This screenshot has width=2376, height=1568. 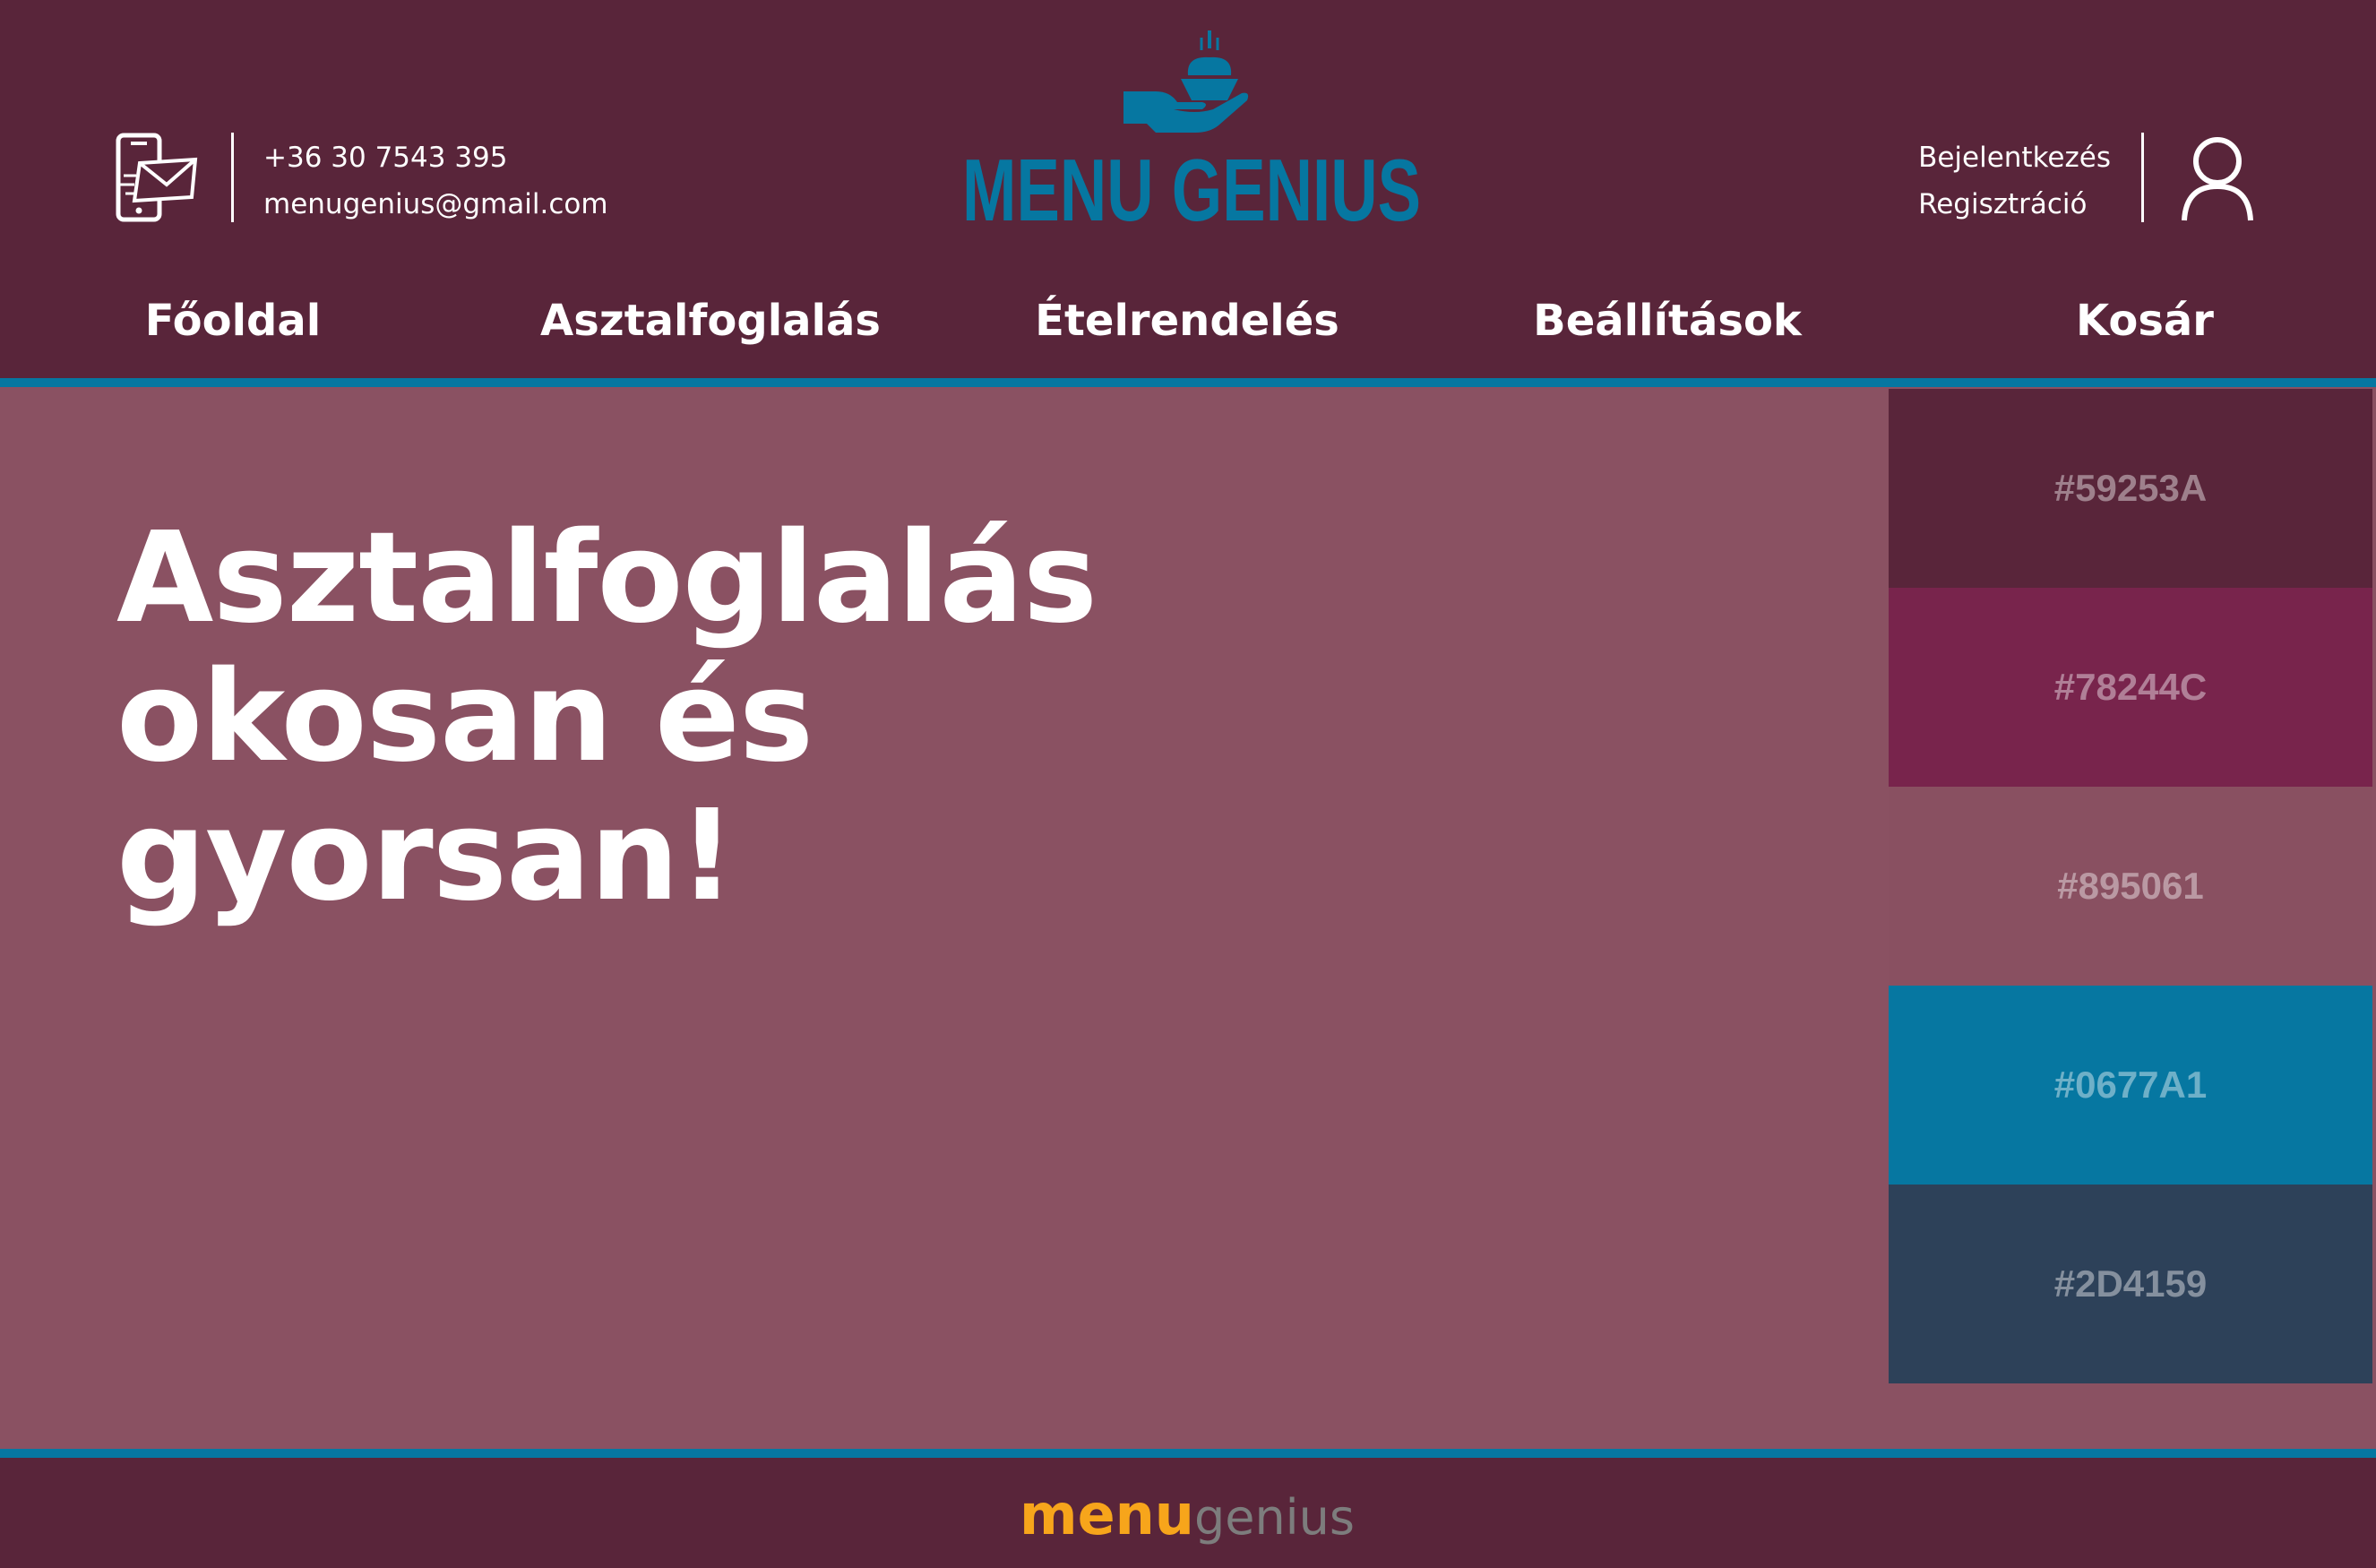 I want to click on swatch-label: #0677A1, so click(x=2130, y=1085).